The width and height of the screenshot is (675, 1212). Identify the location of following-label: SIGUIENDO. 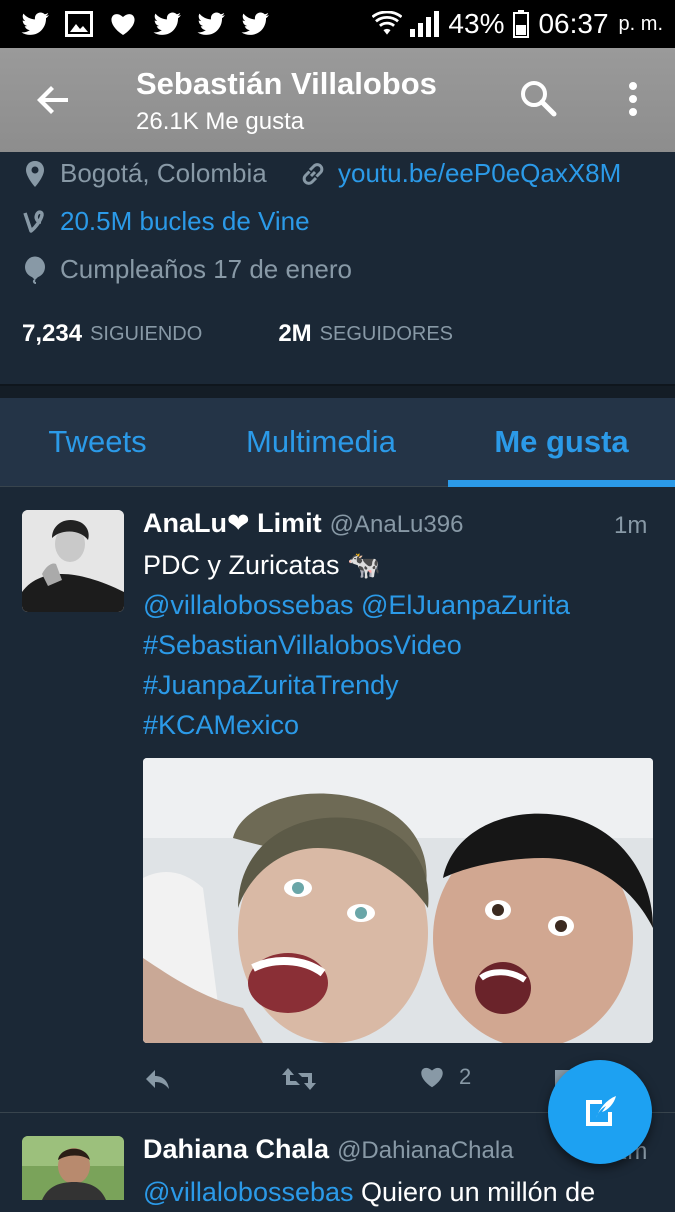
(146, 333).